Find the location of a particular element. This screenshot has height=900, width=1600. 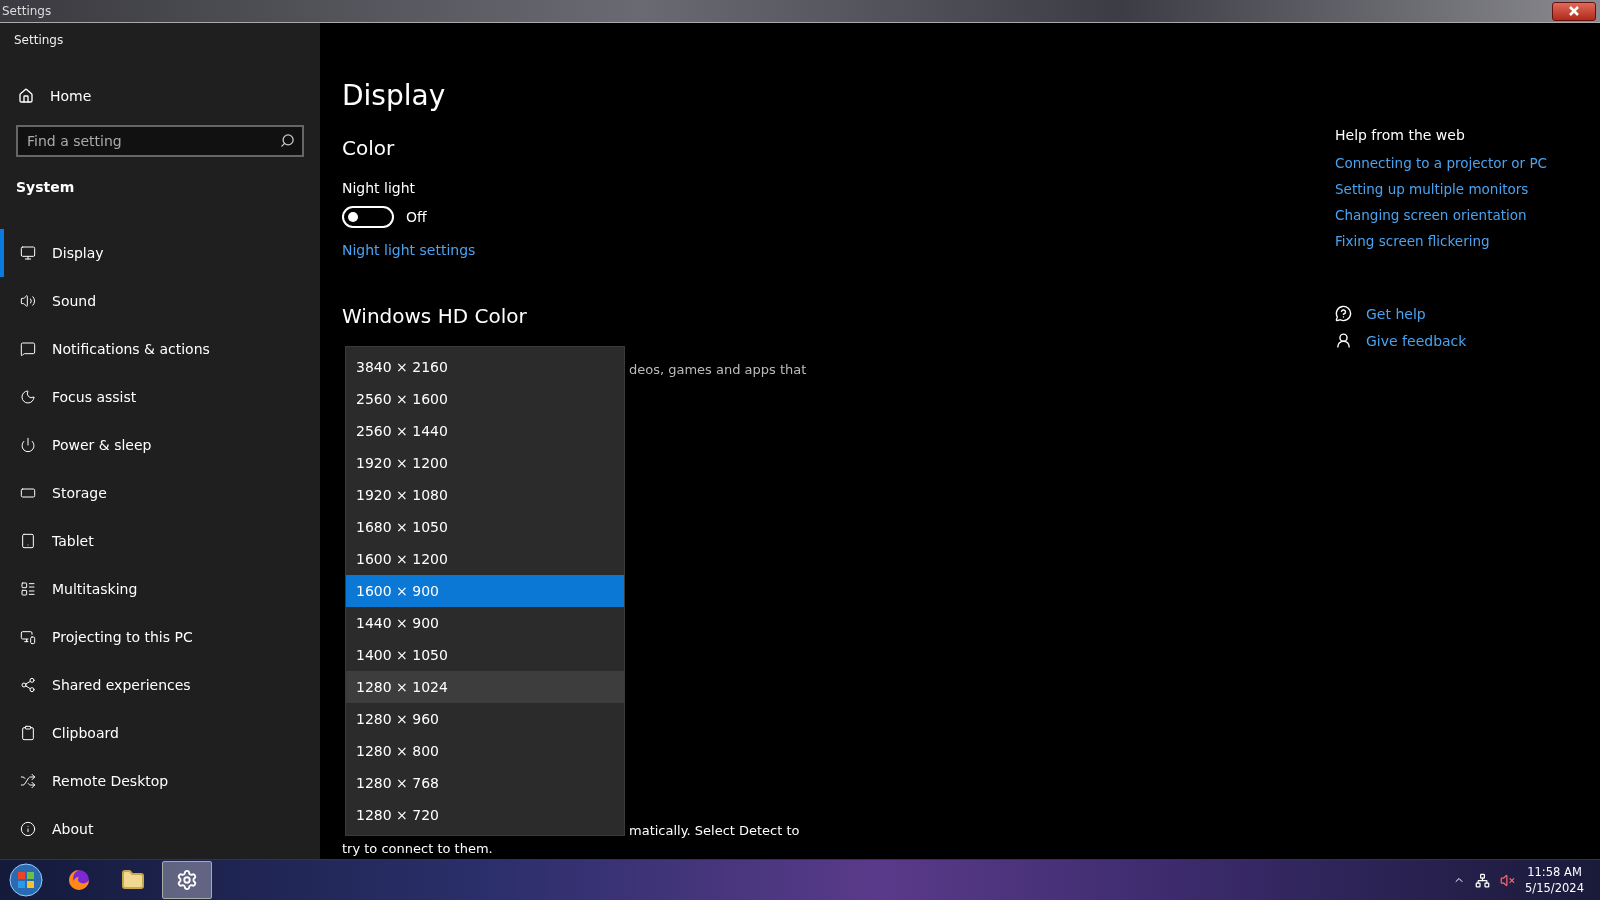

resolution-option: 1600 × 1200 is located at coordinates (485, 559).